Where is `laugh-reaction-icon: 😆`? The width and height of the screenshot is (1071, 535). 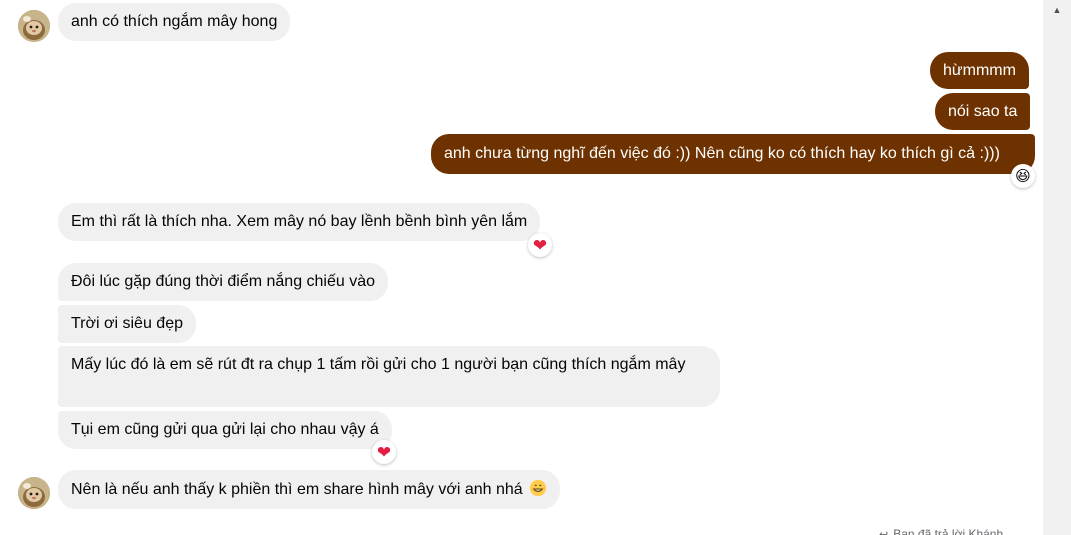
laugh-reaction-icon: 😆 is located at coordinates (1023, 176).